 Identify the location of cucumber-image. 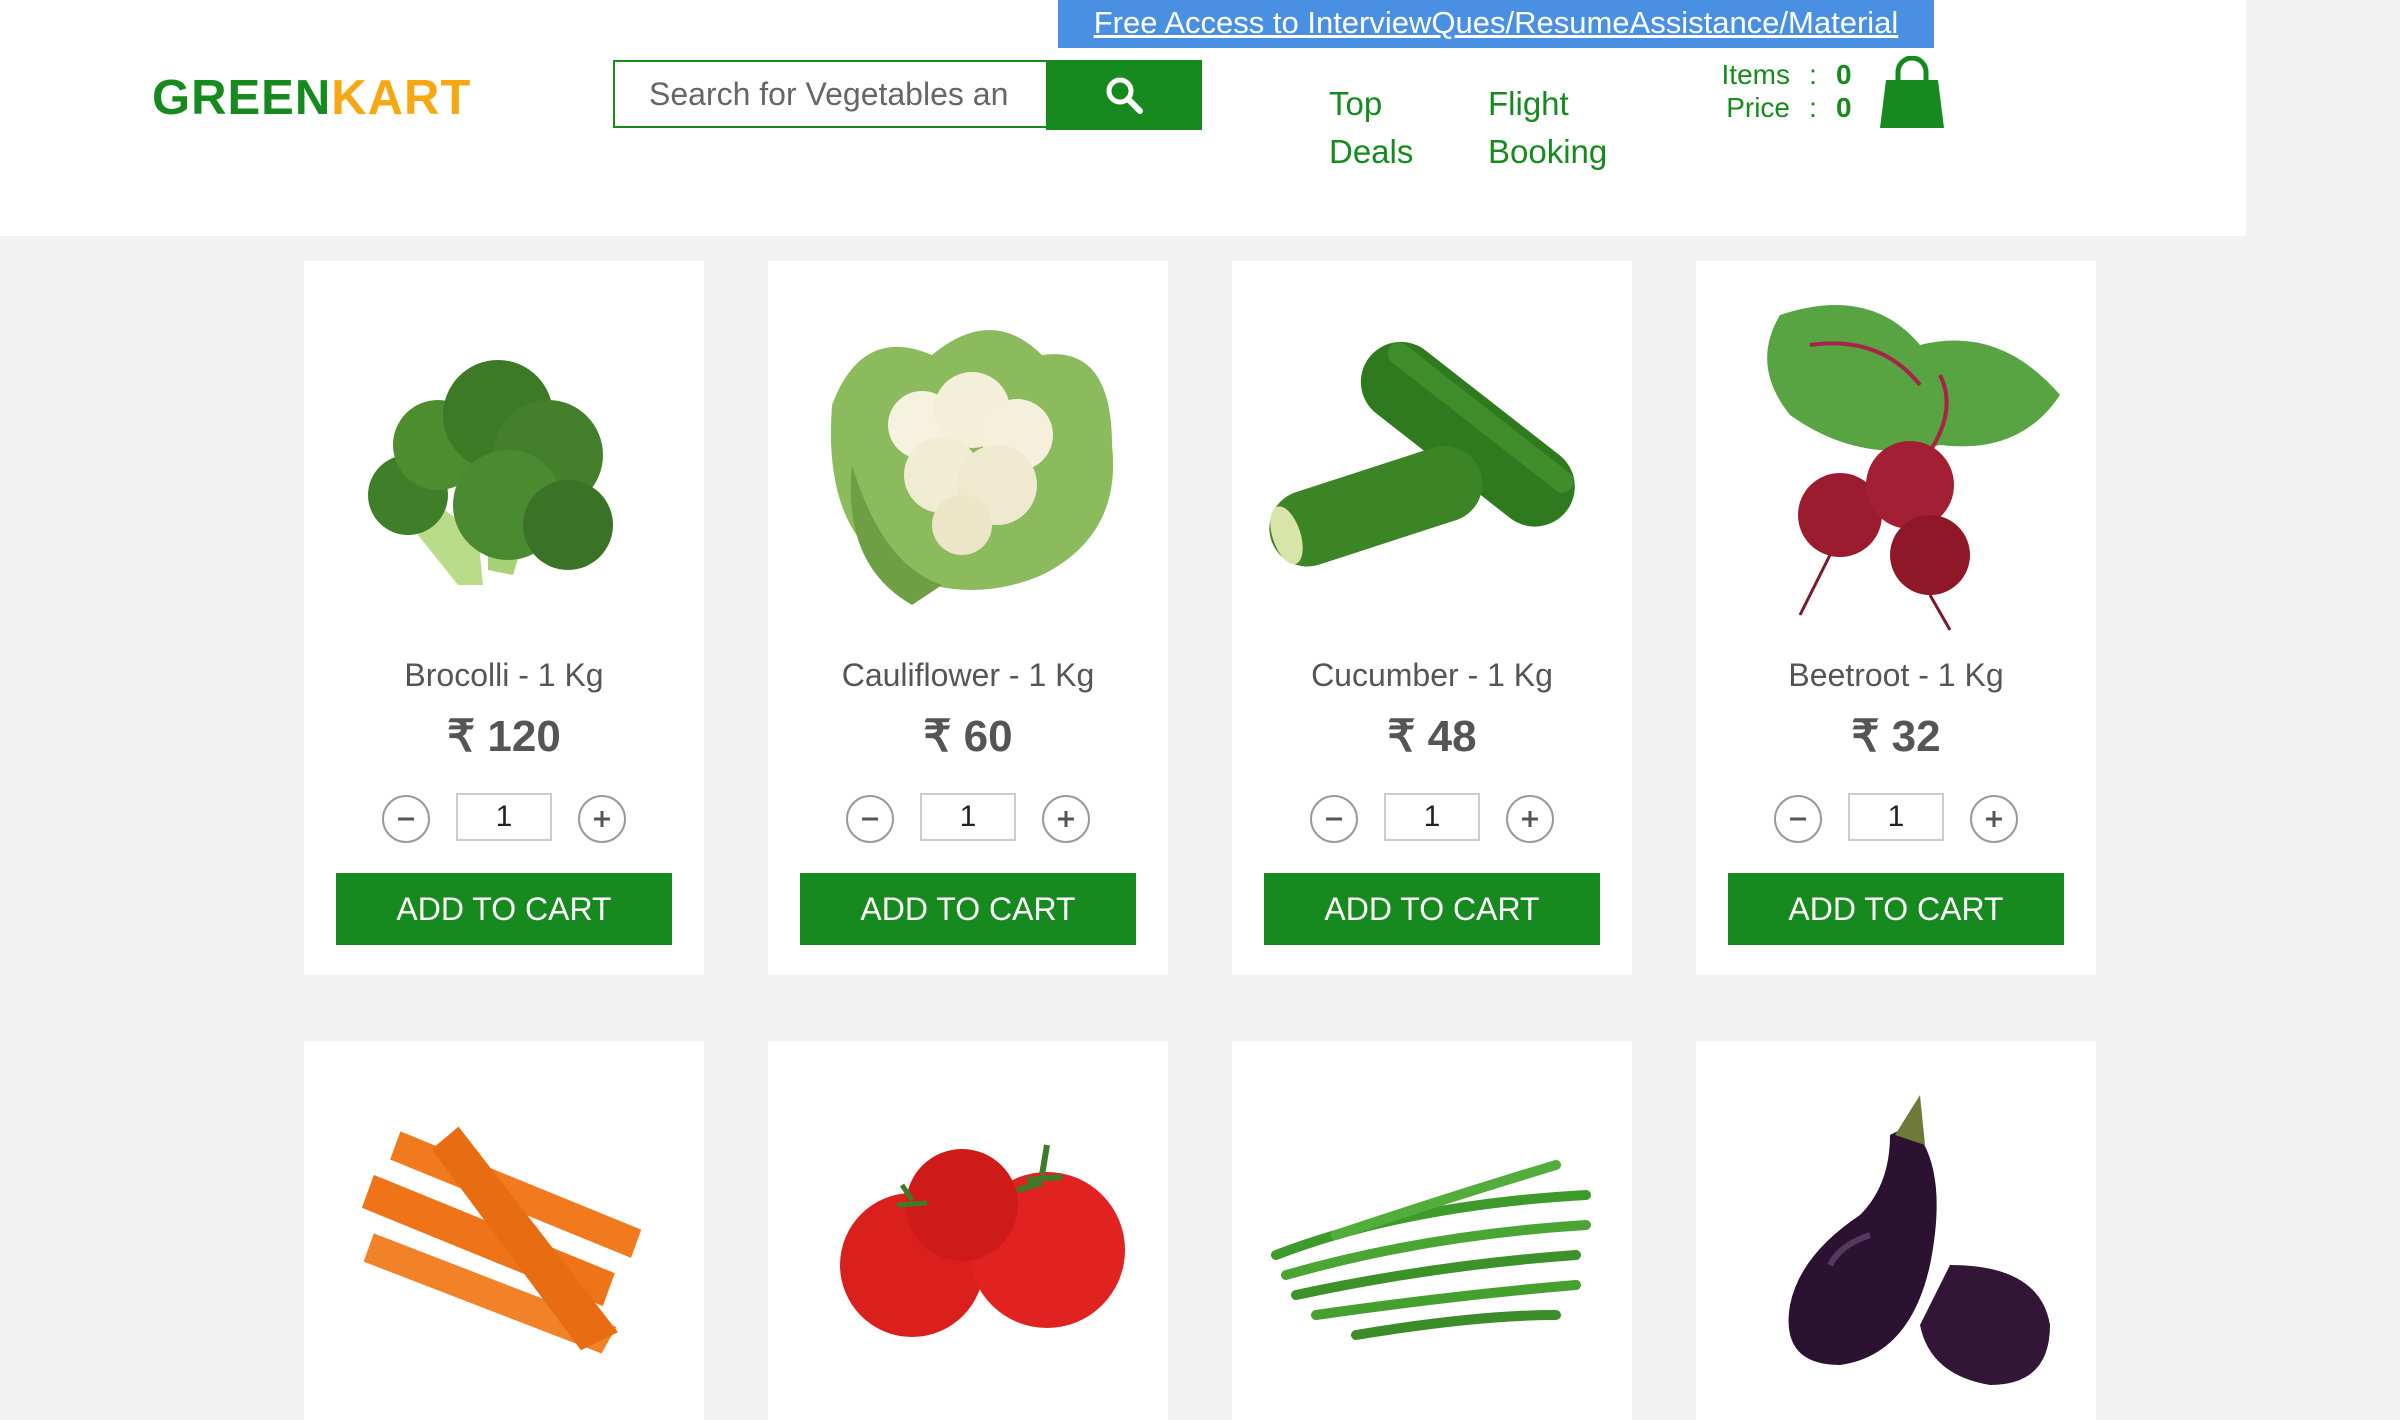
(1422, 454).